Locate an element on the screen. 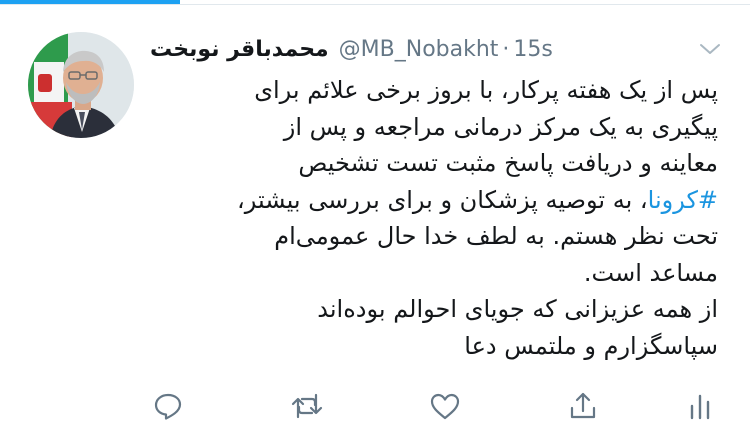 This screenshot has height=441, width=750. tweet-line: از همه عزیزانی که جویای احوالم بوده‌اند is located at coordinates (517, 309).